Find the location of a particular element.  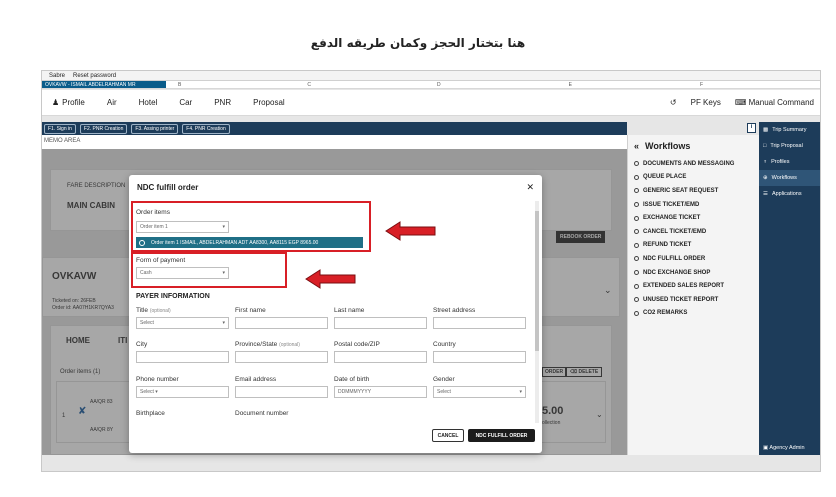

ndc-fulfill-order-button: NDC FULFILL ORDER is located at coordinates (501, 435).